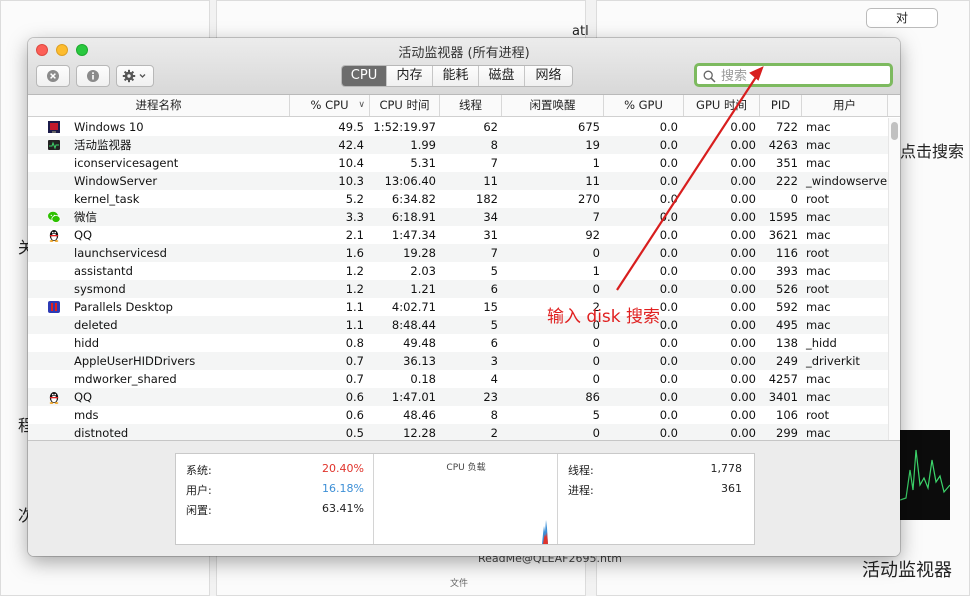 Image resolution: width=970 pixels, height=596 pixels. What do you see at coordinates (592, 145) in the screenshot?
I see `cell-idle-wakeups: 19` at bounding box center [592, 145].